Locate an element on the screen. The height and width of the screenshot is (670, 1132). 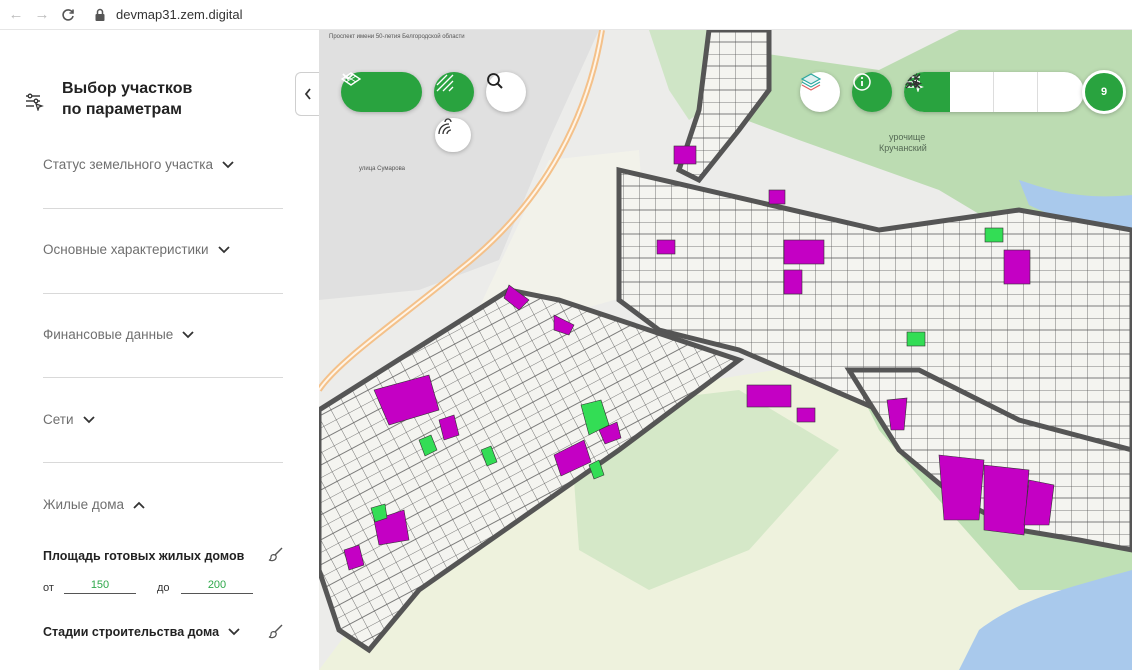
search-icon is located at coordinates (495, 81).